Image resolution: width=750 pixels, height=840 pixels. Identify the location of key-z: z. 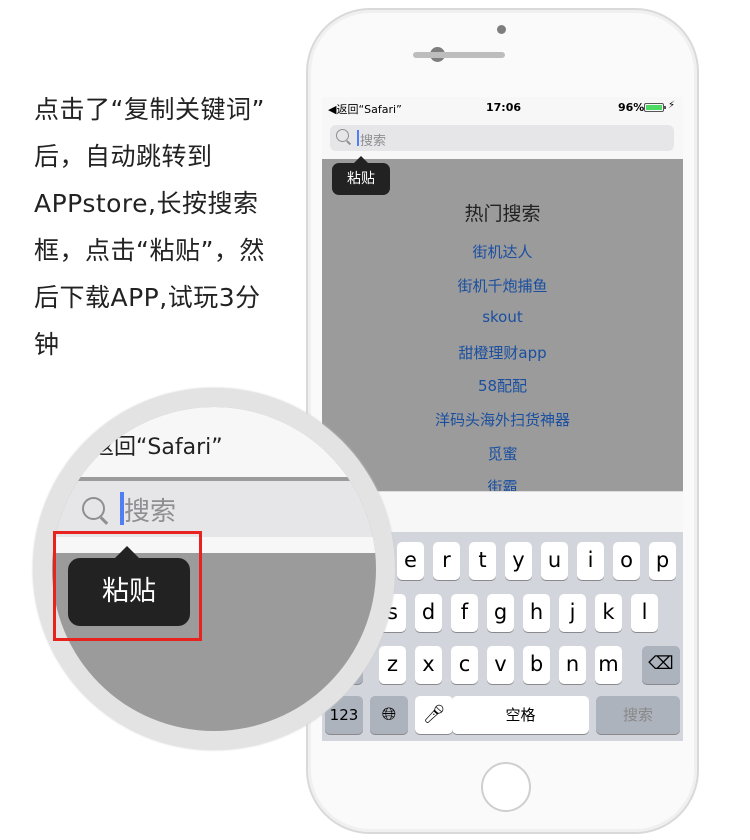
(392, 665).